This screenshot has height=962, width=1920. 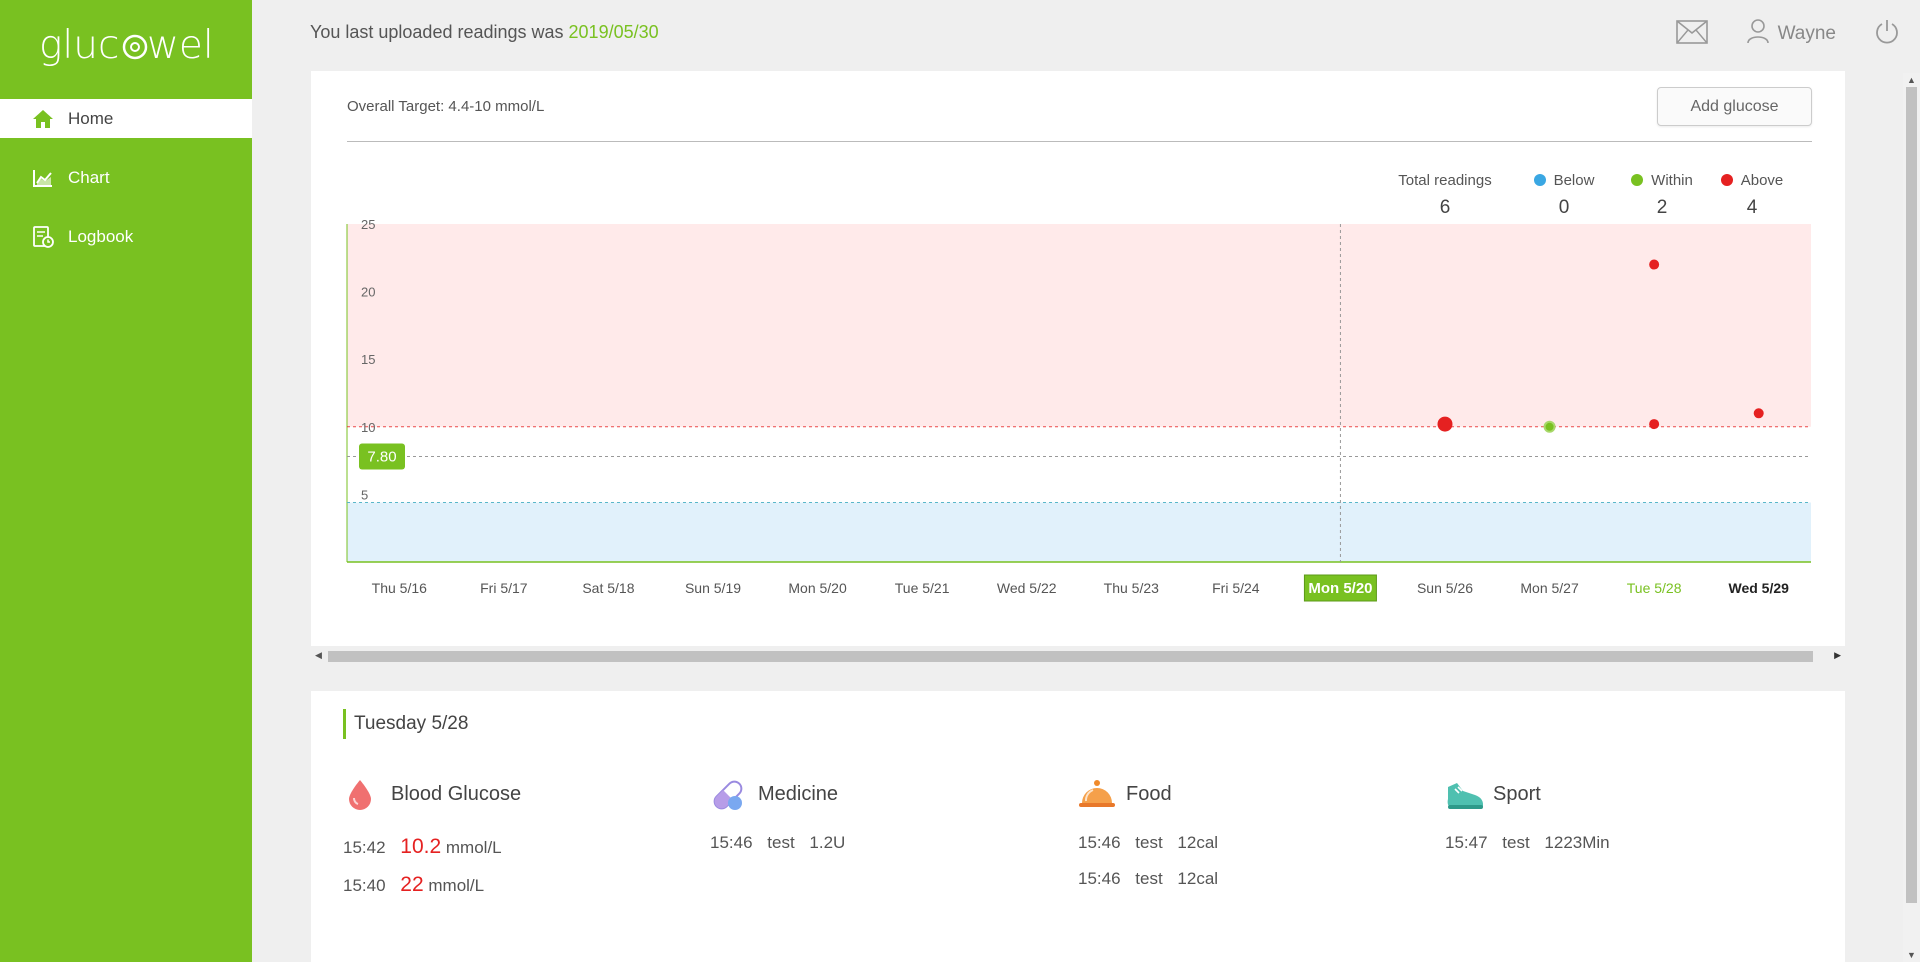 What do you see at coordinates (1911, 955) in the screenshot?
I see `scroll-down-icon: ▼` at bounding box center [1911, 955].